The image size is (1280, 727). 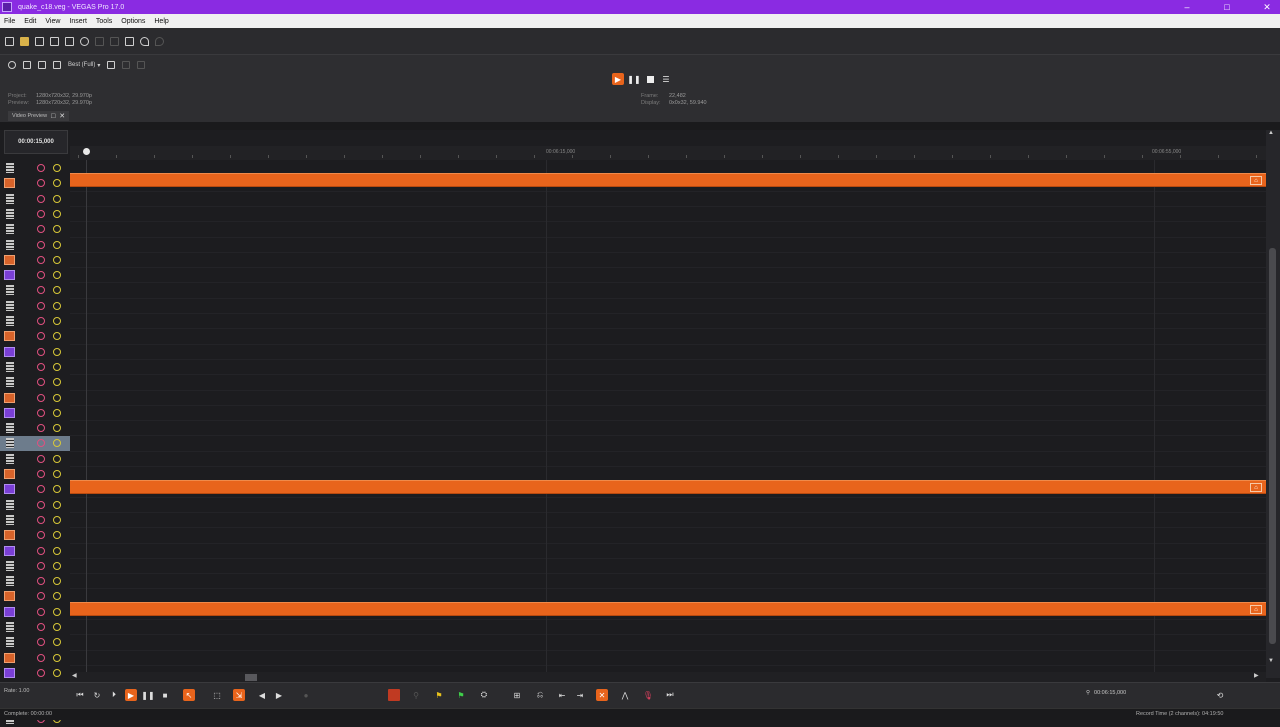 I want to click on save-icon, so click(x=39, y=41).